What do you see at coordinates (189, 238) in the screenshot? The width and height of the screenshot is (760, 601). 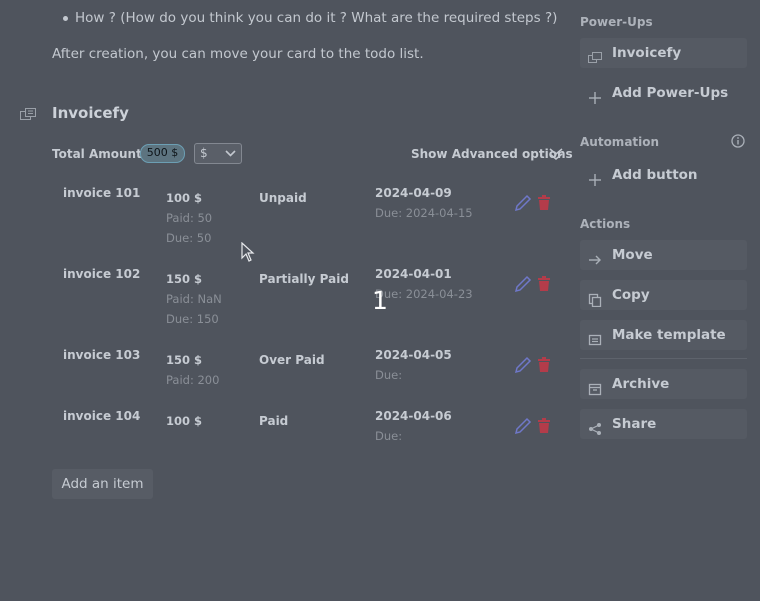 I see `invoice-due-amount: Due: 50` at bounding box center [189, 238].